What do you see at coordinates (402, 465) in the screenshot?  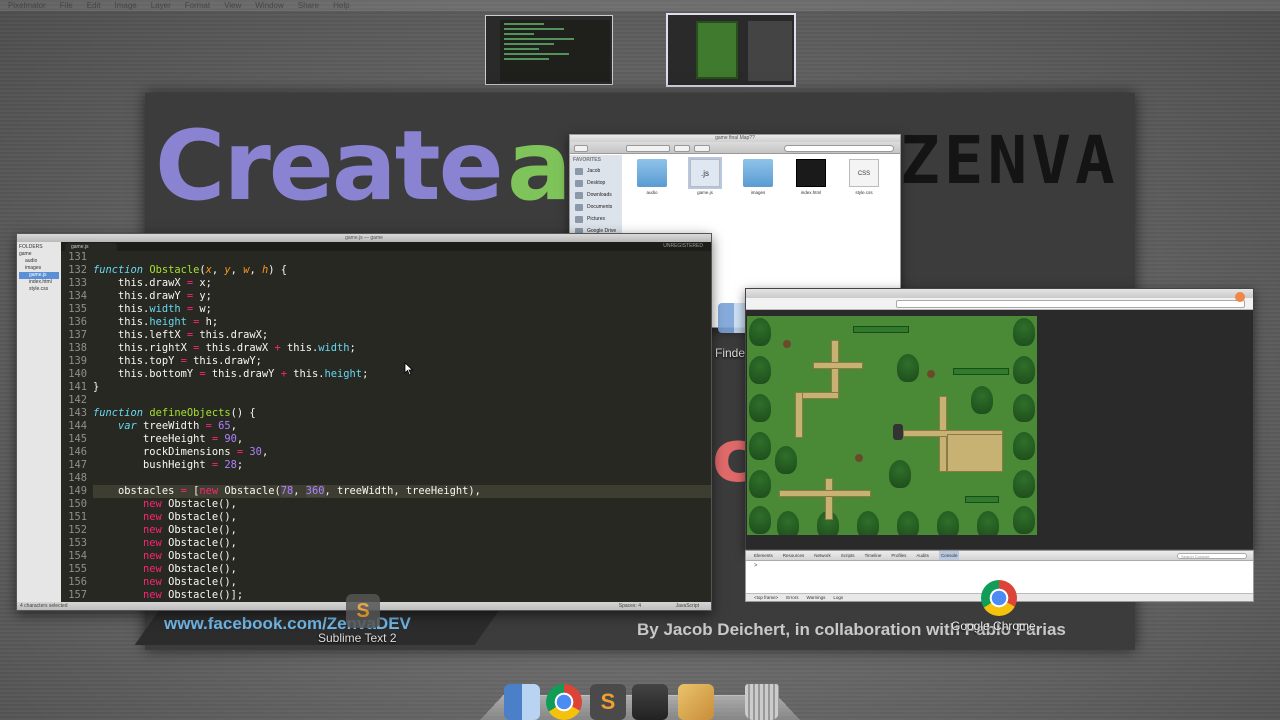 I see `code-line: bushHeight = 28;` at bounding box center [402, 465].